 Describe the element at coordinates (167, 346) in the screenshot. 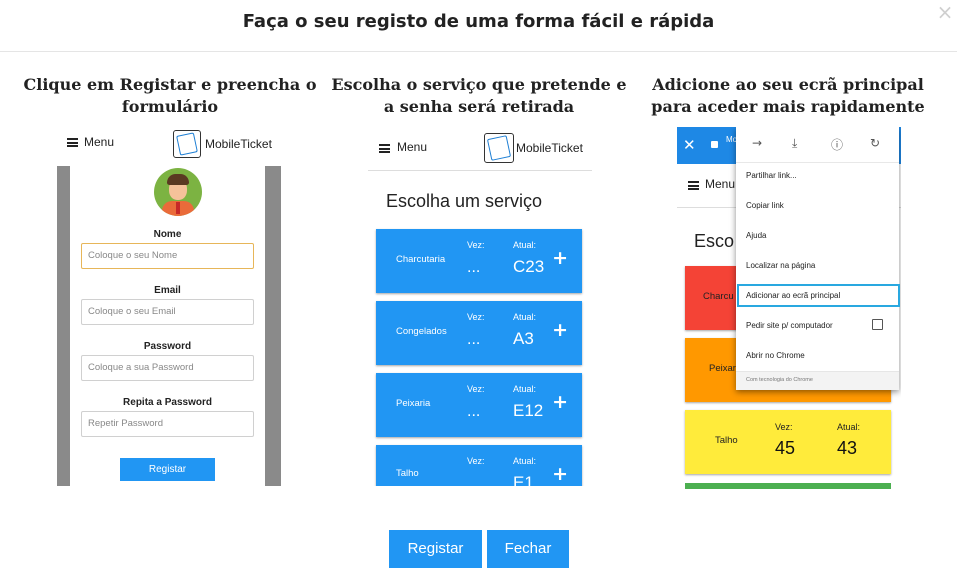

I see `password-label: Password` at that location.